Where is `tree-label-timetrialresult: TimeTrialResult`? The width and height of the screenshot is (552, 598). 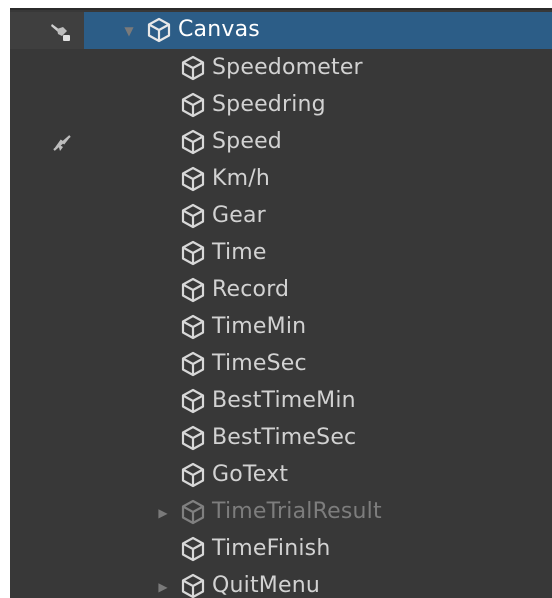 tree-label-timetrialresult: TimeTrialResult is located at coordinates (297, 511).